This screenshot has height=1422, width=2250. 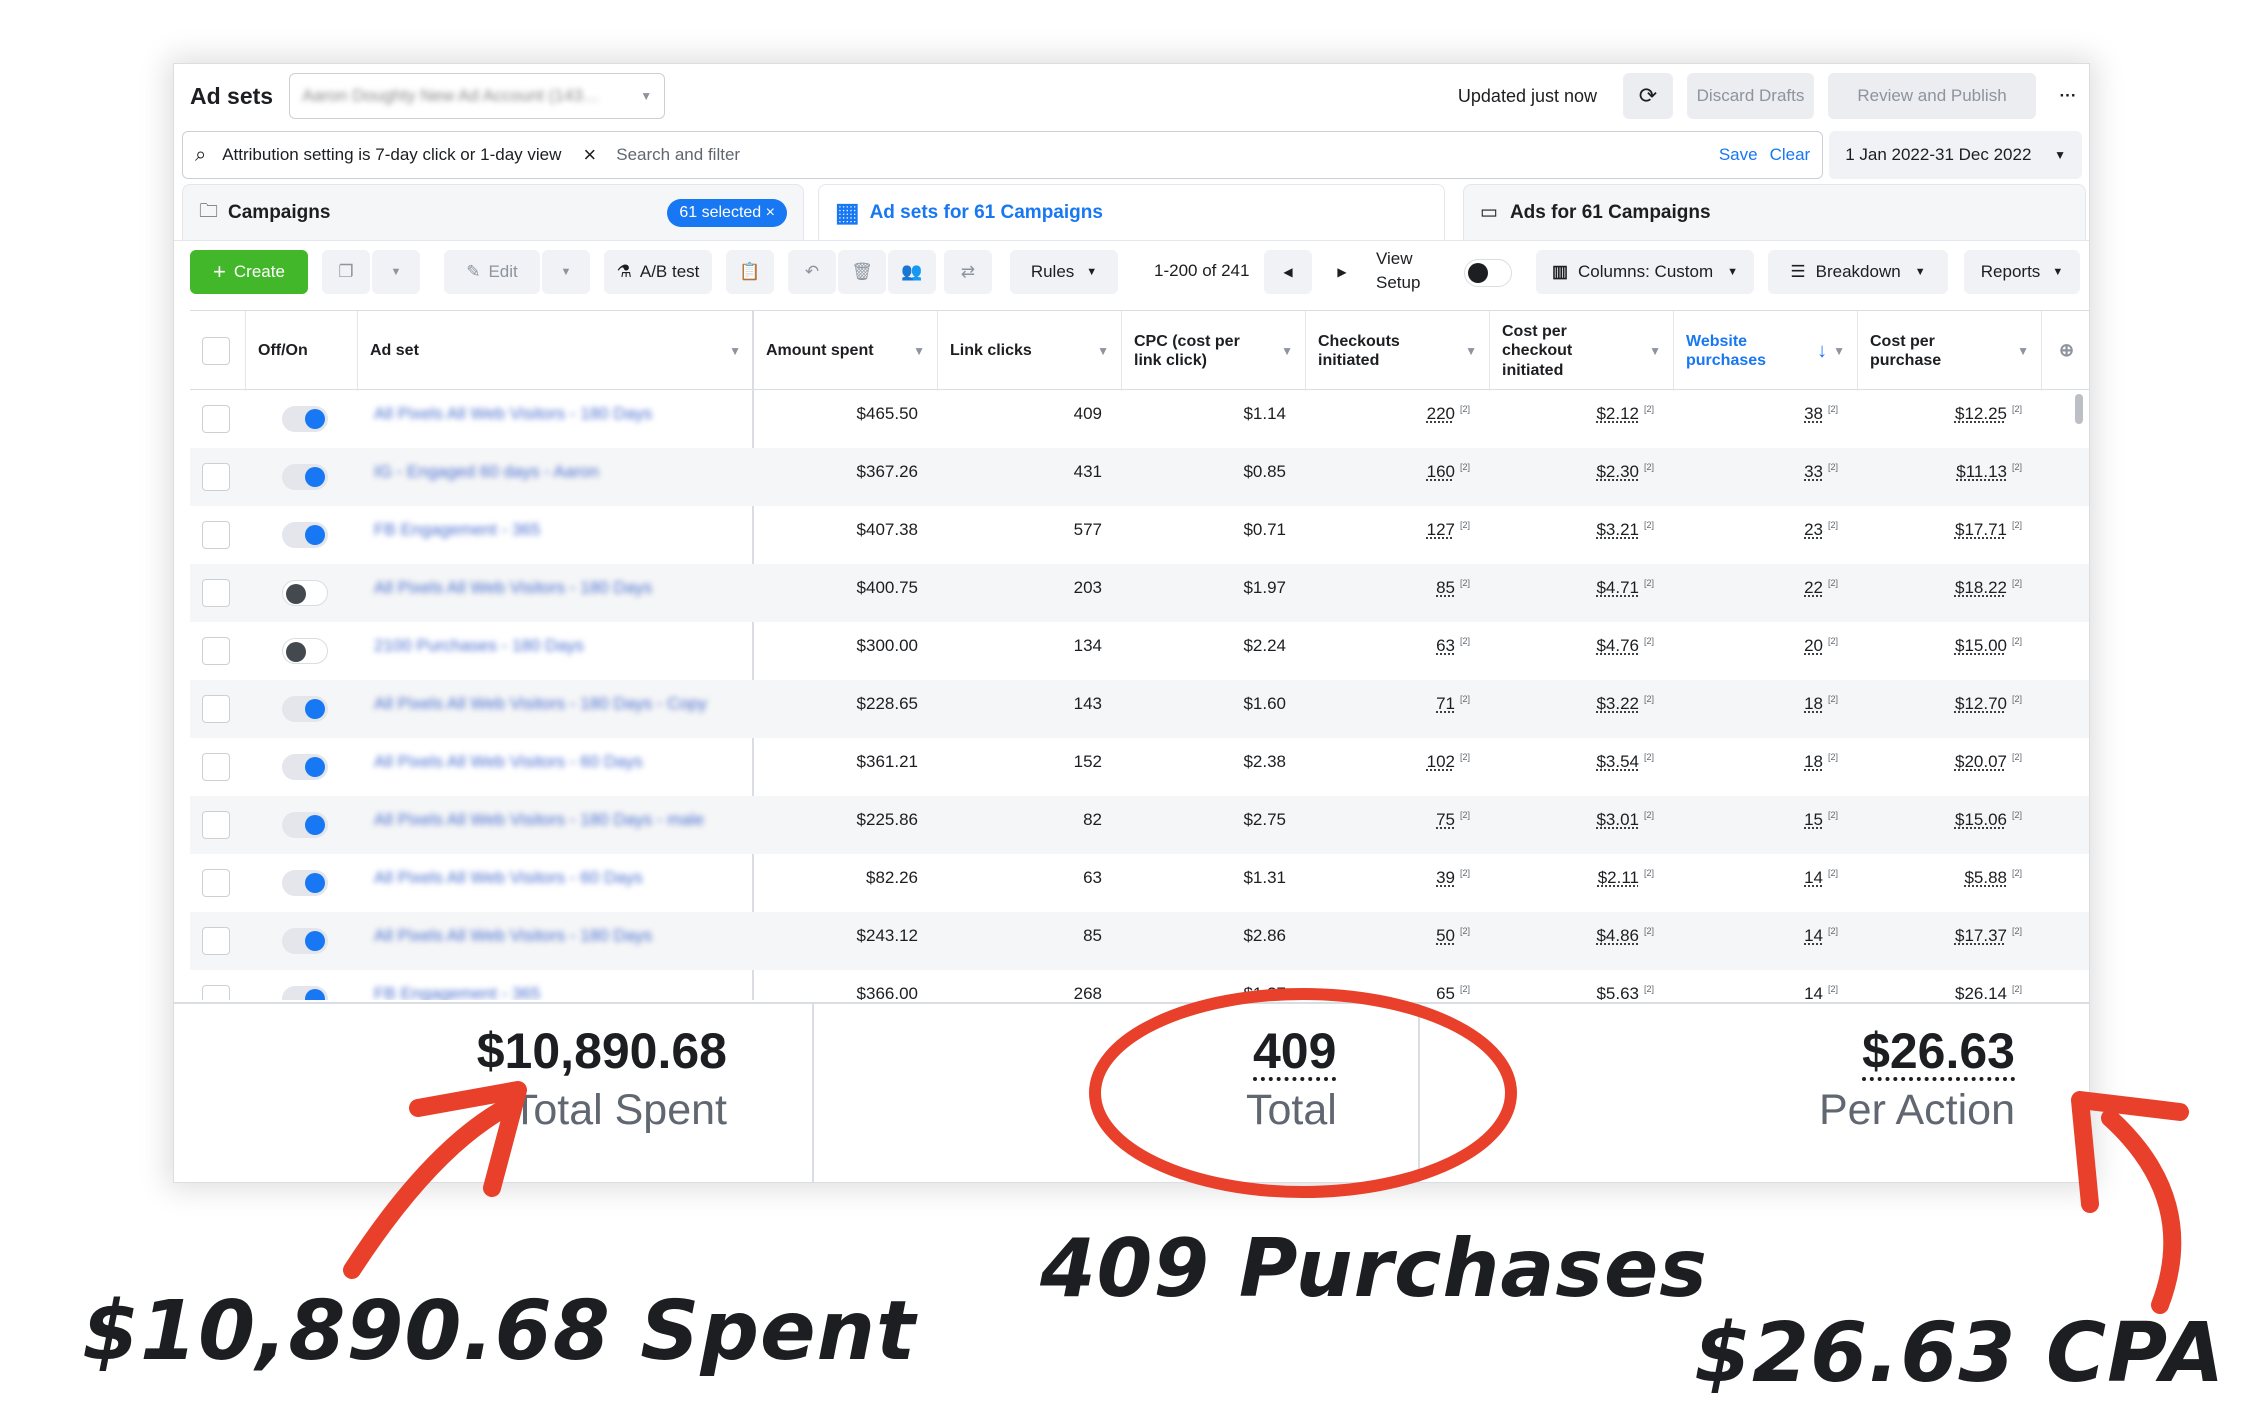 What do you see at coordinates (1960, 1353) in the screenshot?
I see `annotation-cpa: $26.63 CPA` at bounding box center [1960, 1353].